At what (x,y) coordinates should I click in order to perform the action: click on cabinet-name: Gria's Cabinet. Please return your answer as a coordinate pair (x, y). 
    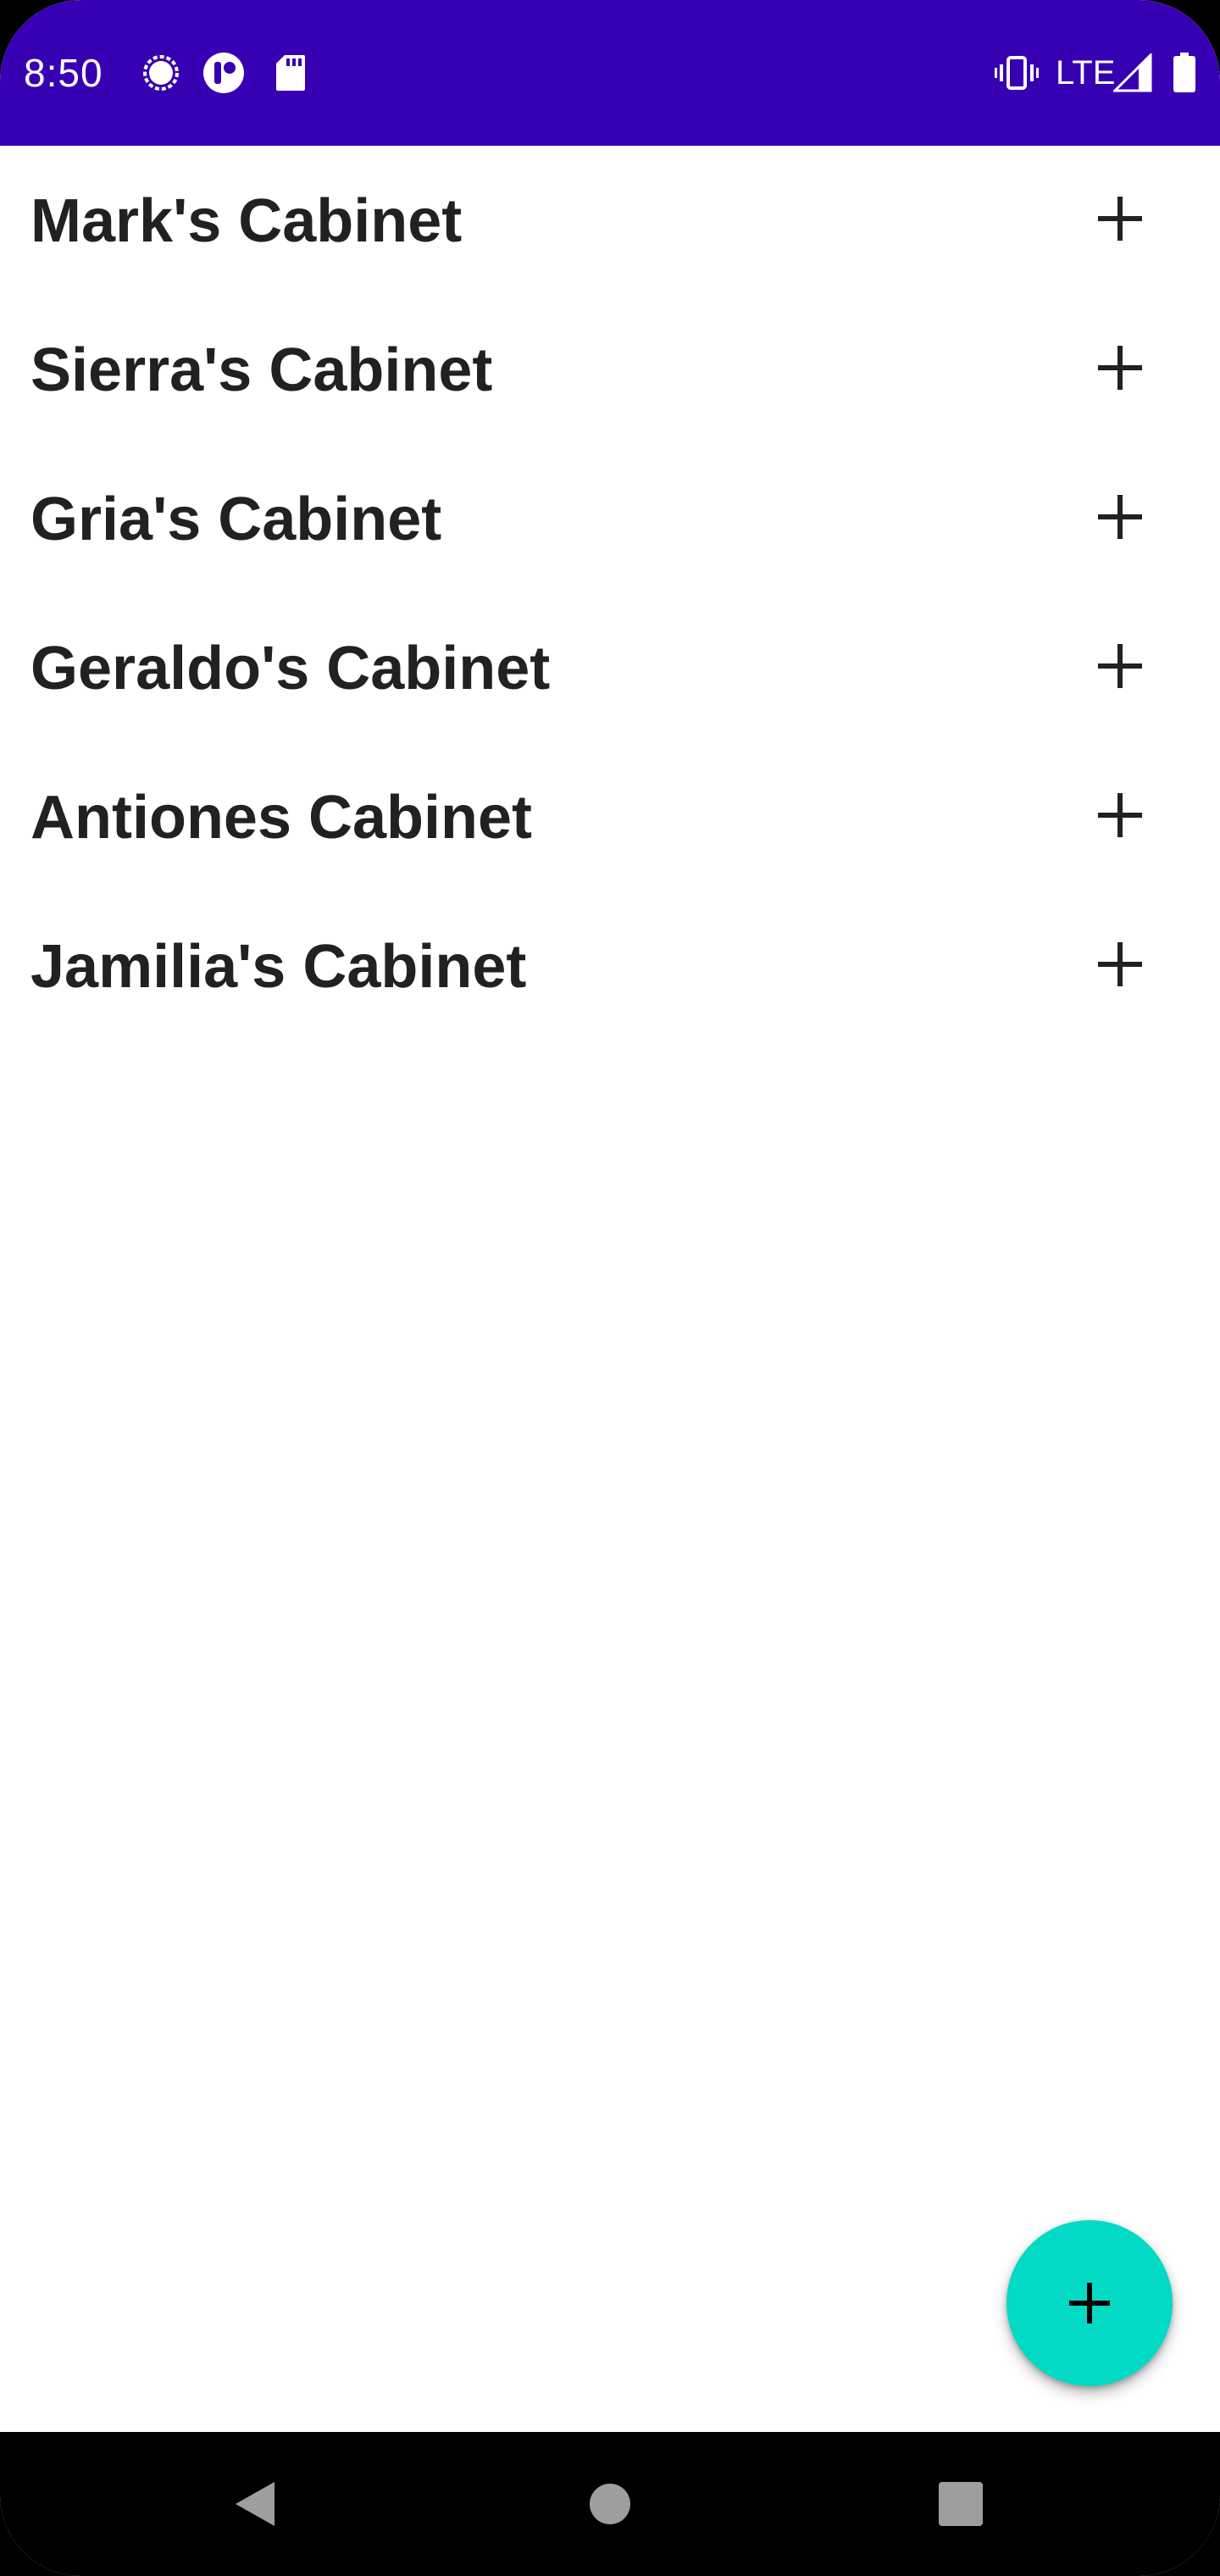
    Looking at the image, I should click on (236, 519).